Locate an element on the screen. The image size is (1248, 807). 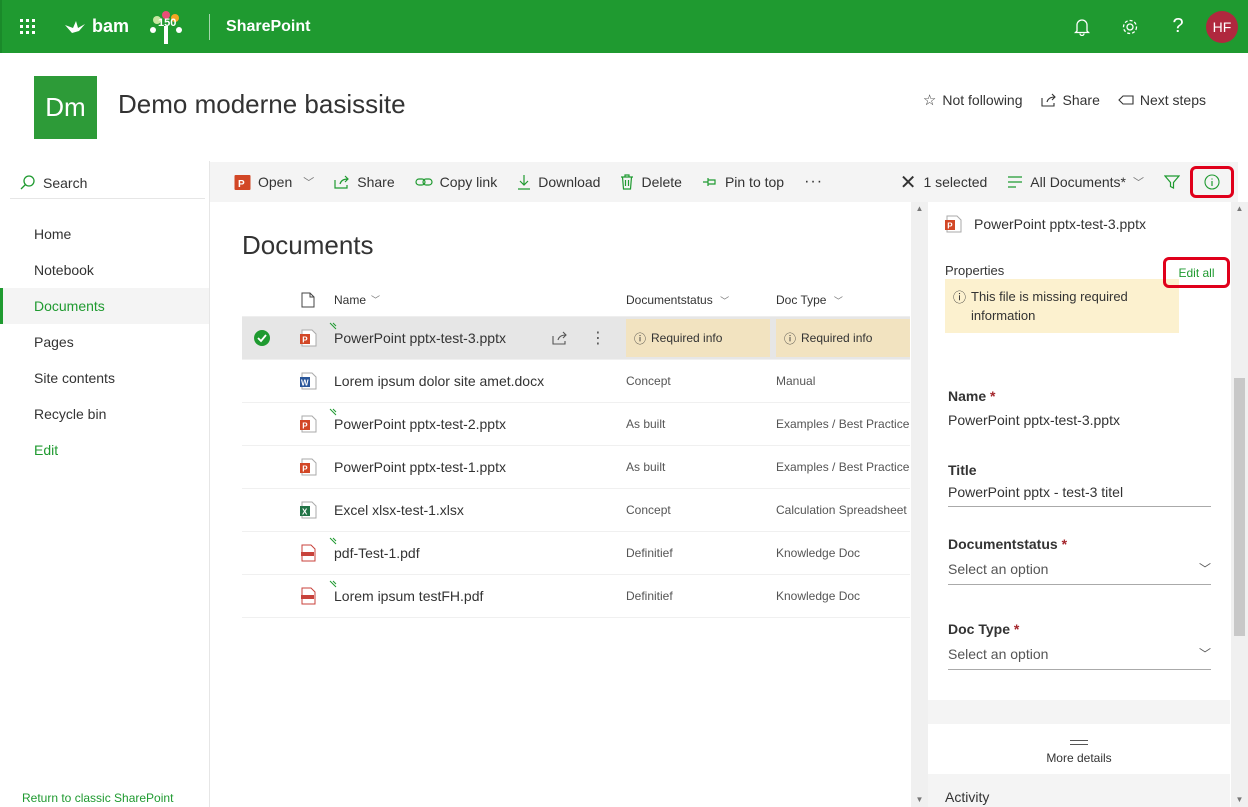
app-name: SharePoint is located at coordinates (268, 27).